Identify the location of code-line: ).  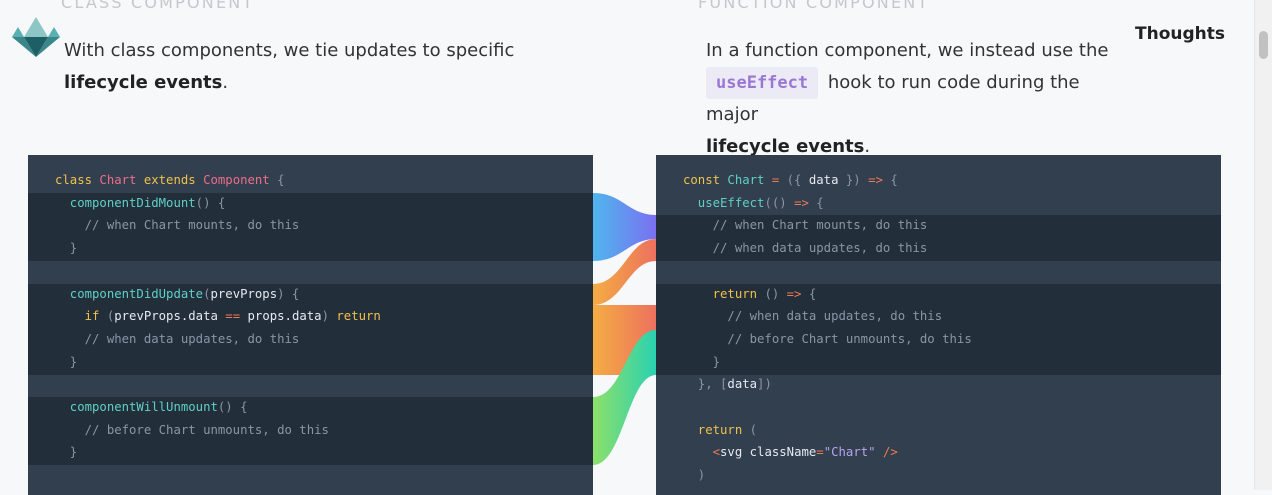
(694, 475).